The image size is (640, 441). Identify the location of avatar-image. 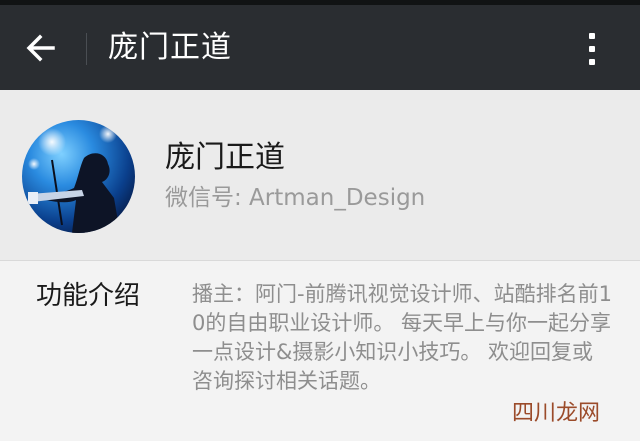
(78, 176).